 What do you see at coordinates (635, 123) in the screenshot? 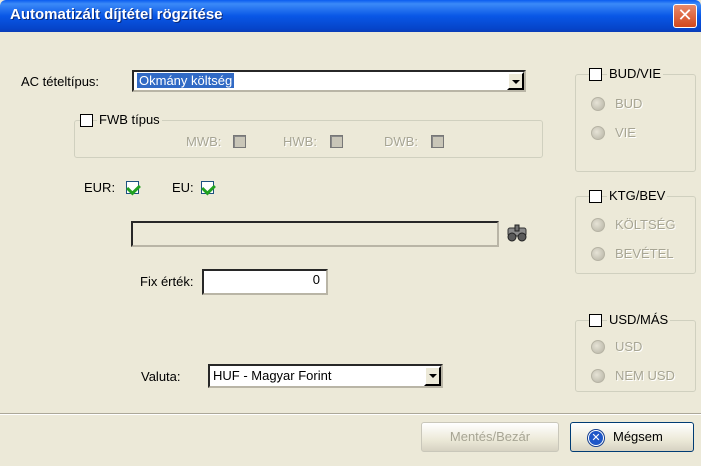
I see `bud-vie-groupbox` at bounding box center [635, 123].